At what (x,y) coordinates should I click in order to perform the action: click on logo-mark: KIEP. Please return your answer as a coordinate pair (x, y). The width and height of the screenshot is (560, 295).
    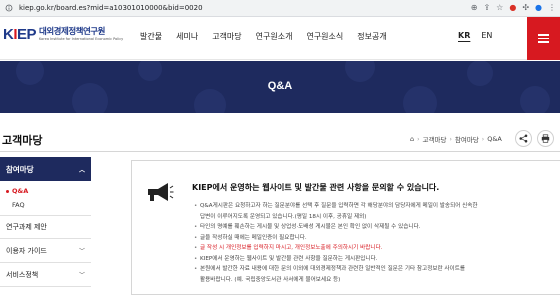
    Looking at the image, I should click on (20, 34).